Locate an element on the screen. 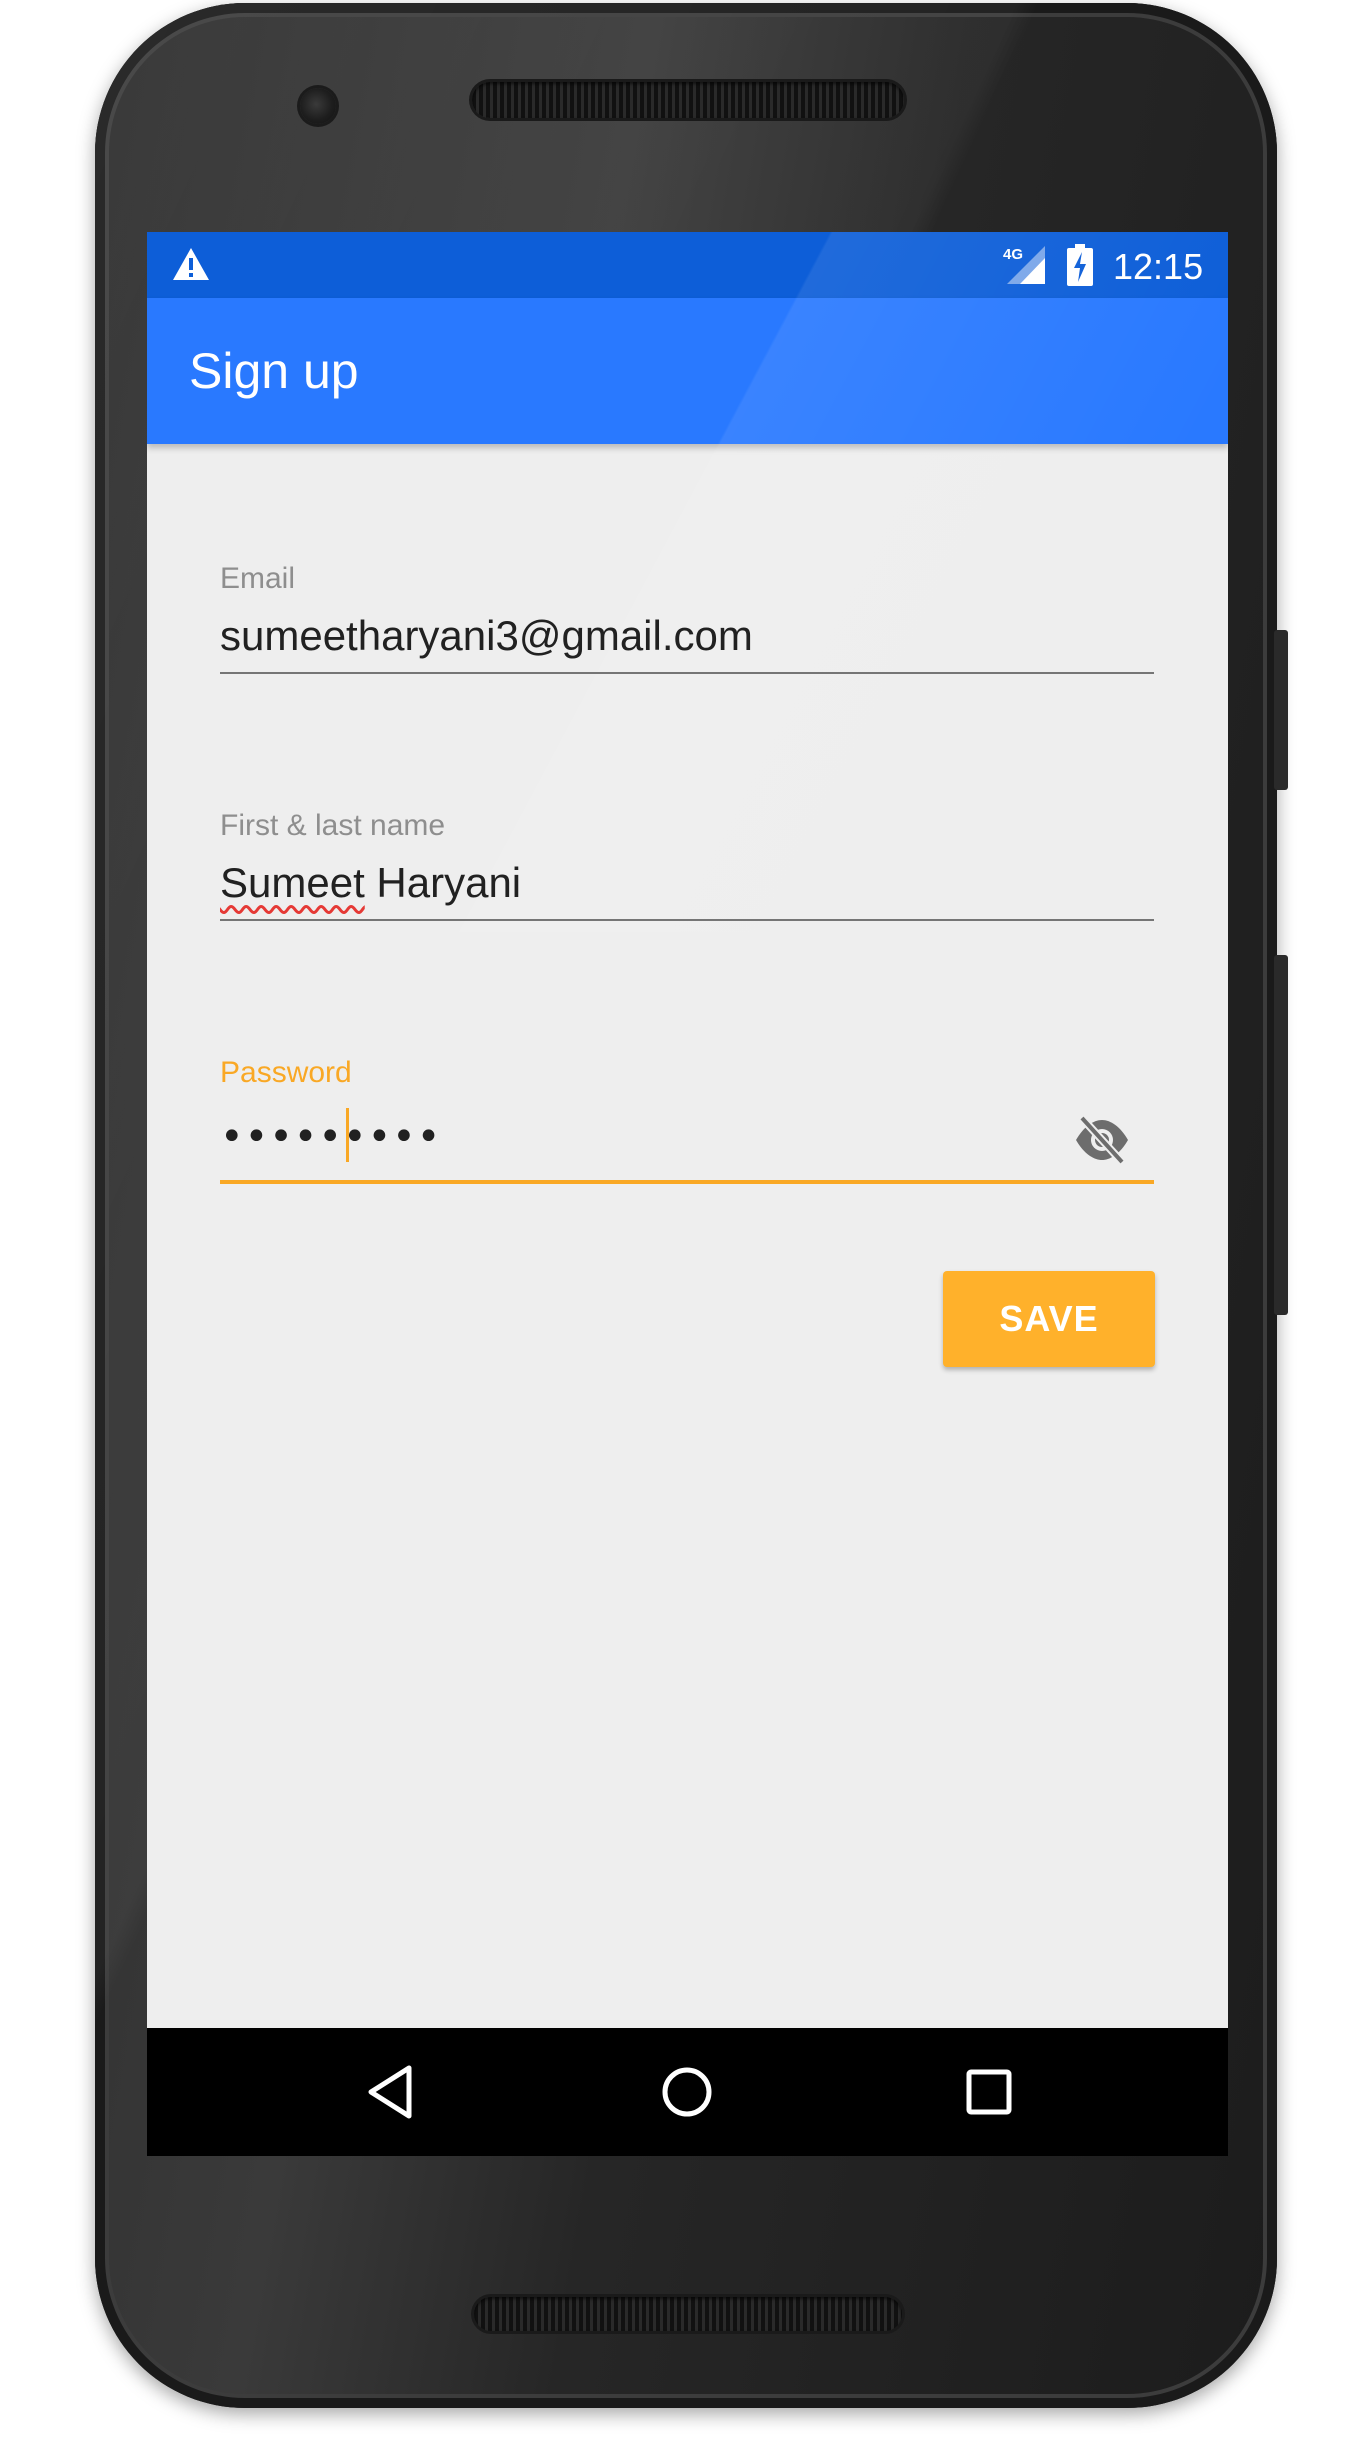 Image resolution: width=1370 pixels, height=2446 pixels. page-title: Sign up is located at coordinates (274, 371).